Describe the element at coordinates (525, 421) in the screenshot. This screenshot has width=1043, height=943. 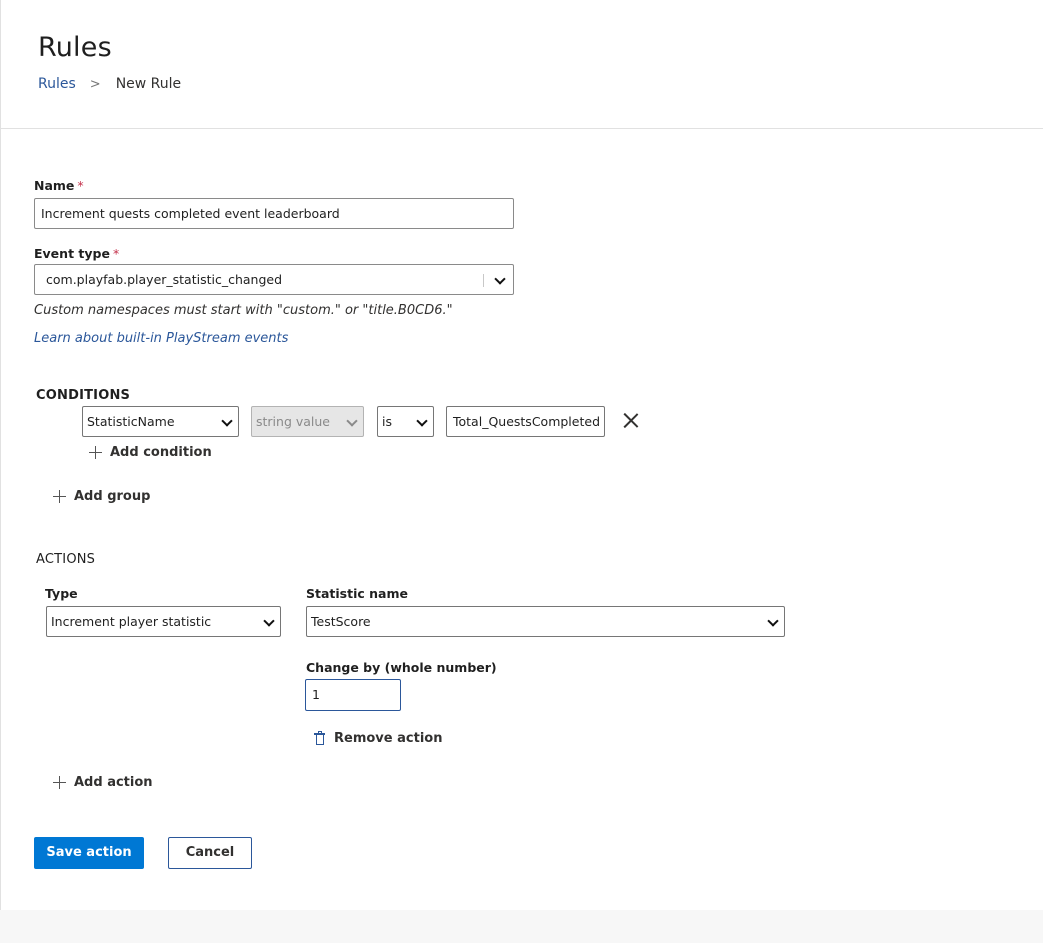
I see `condition-value-input: Total_QuestsCompleted` at that location.